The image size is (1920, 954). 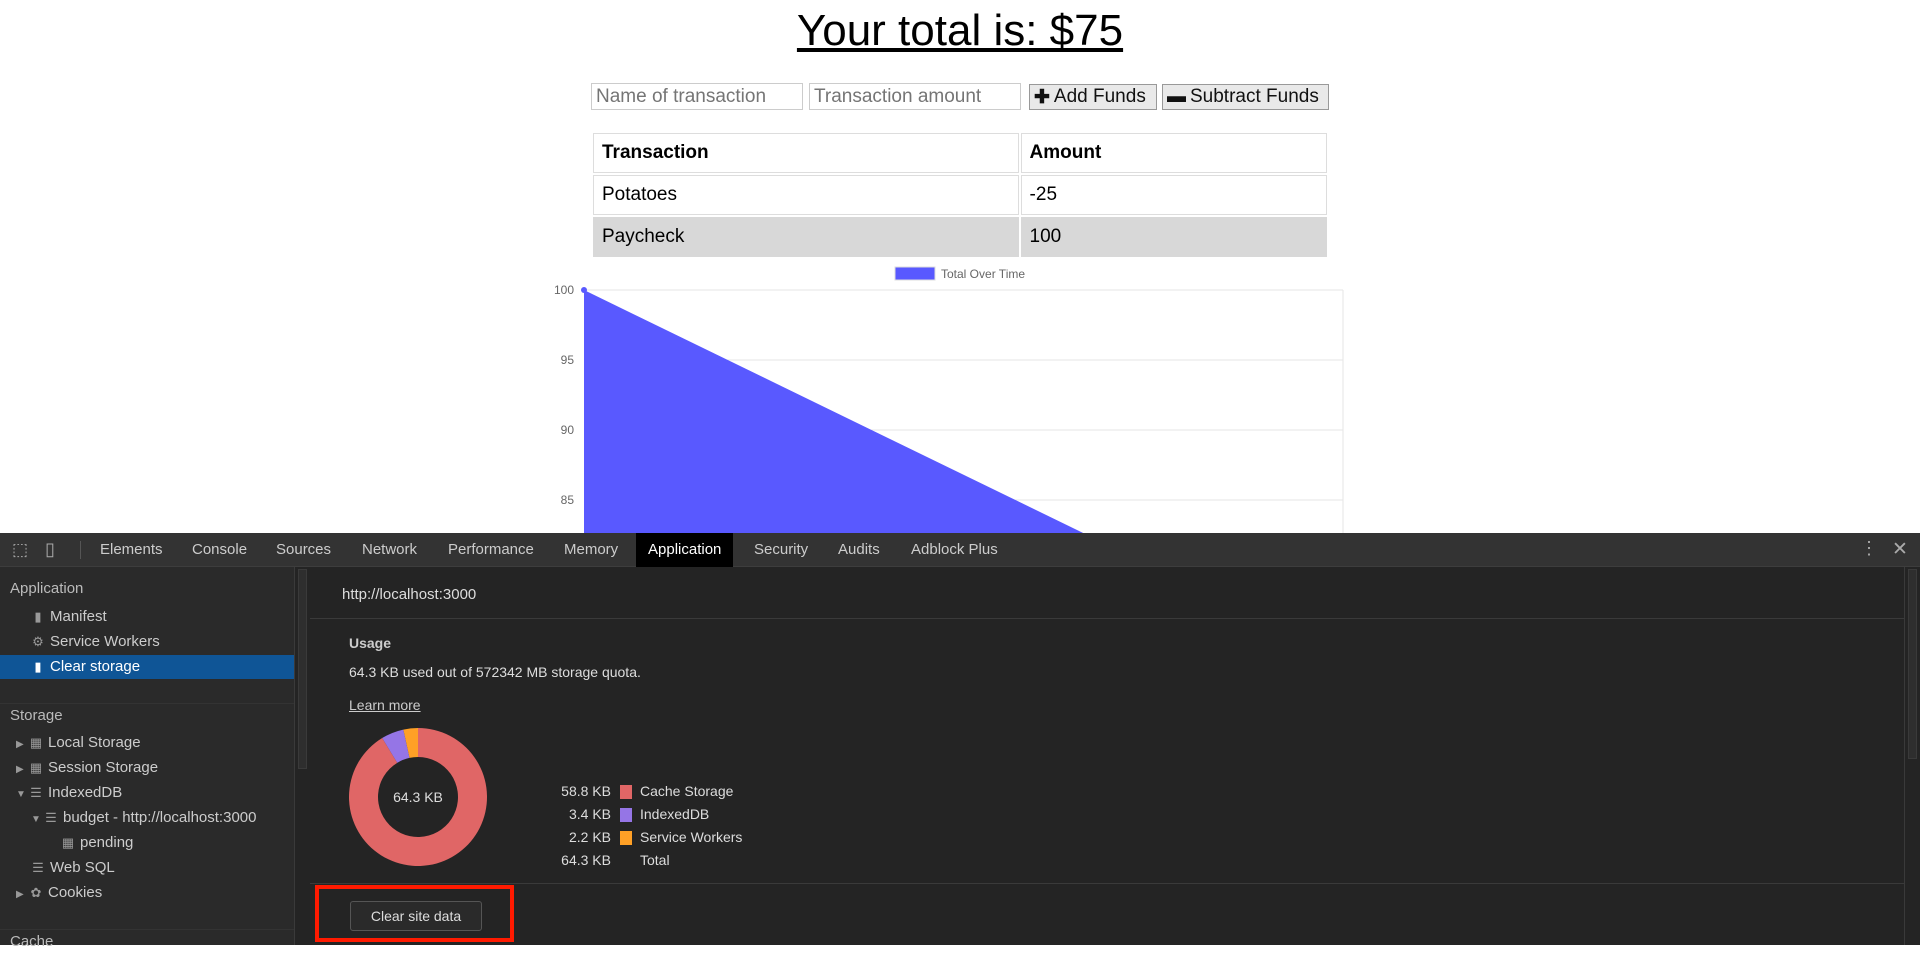 I want to click on table-row: Paycheck 100, so click(x=960, y=237).